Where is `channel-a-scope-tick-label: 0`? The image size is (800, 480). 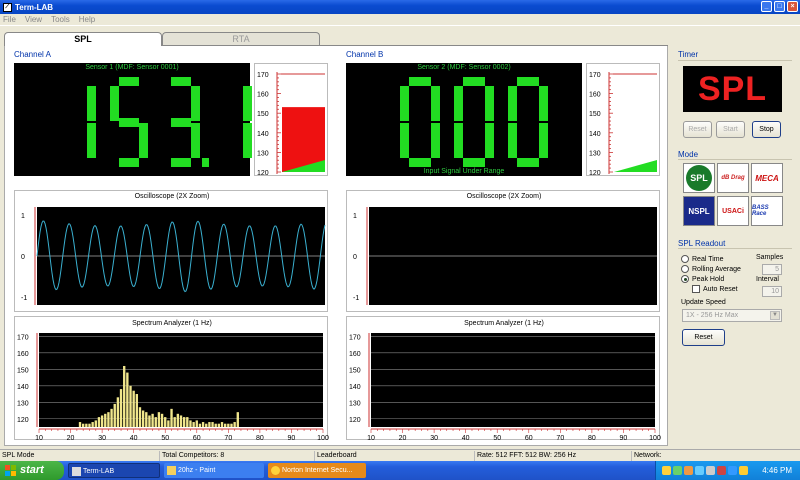
channel-a-scope-tick-label: 0 is located at coordinates (23, 257).